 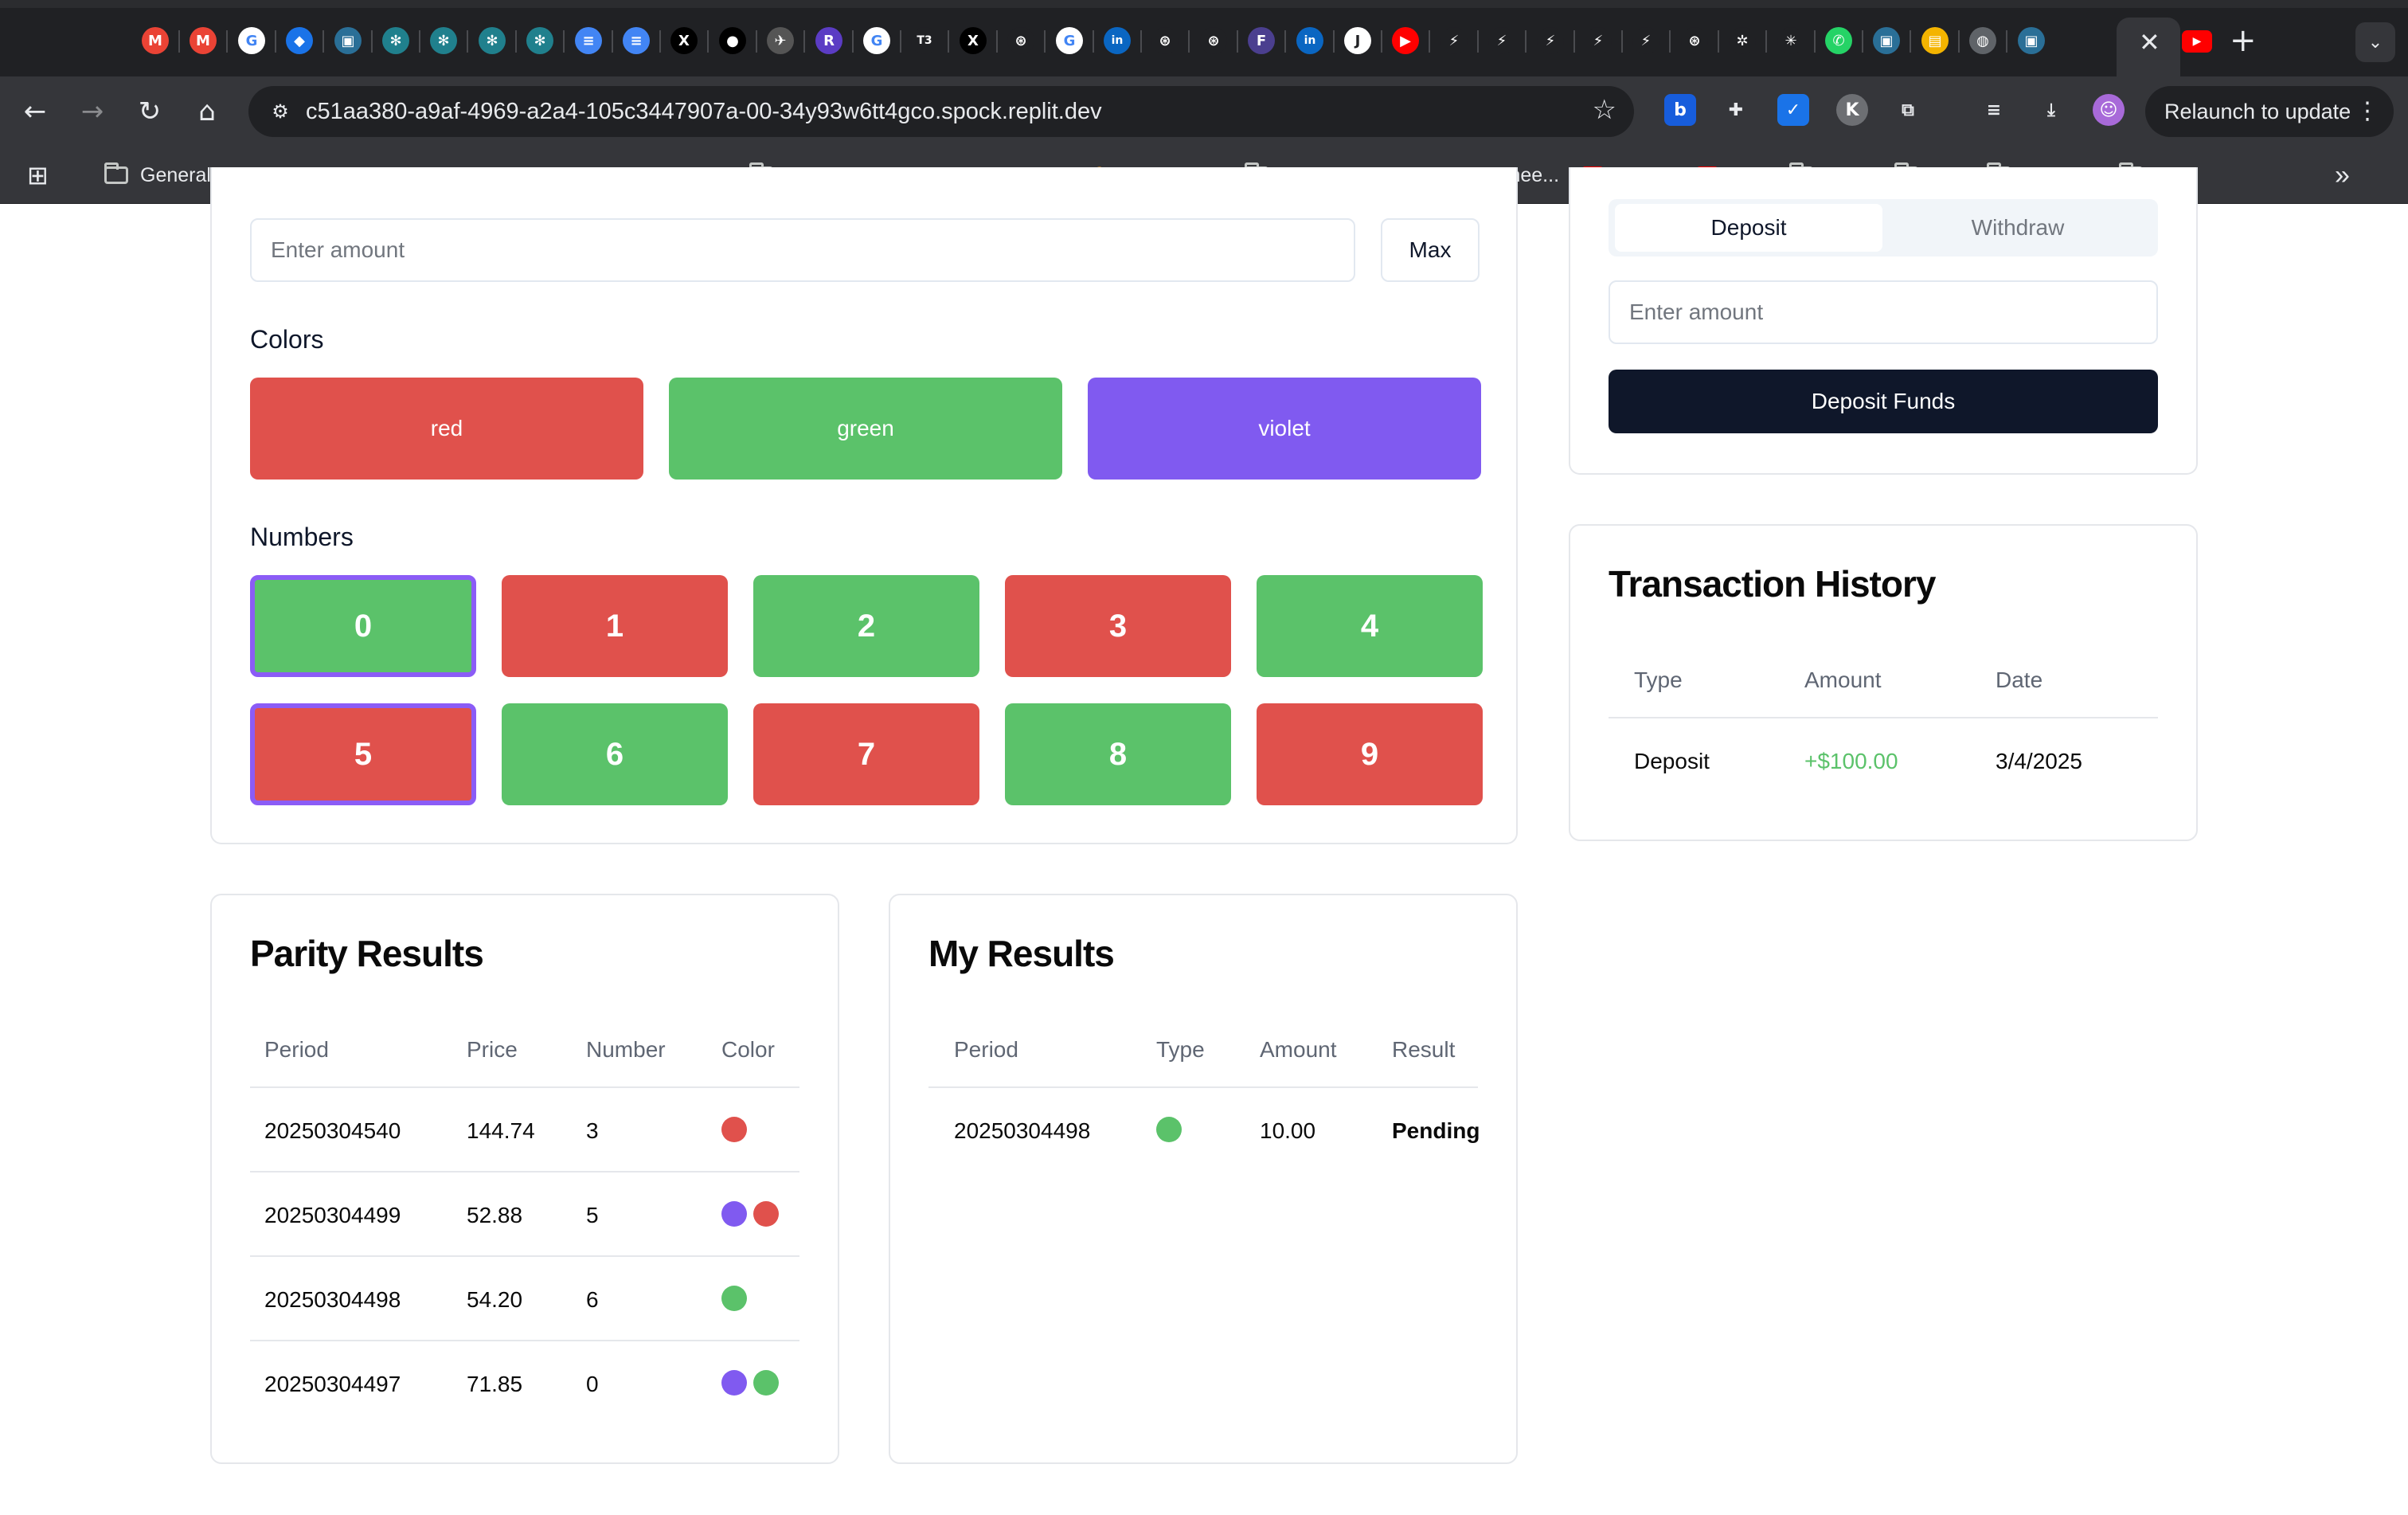 I want to click on site-info-icon: ⚙, so click(x=280, y=111).